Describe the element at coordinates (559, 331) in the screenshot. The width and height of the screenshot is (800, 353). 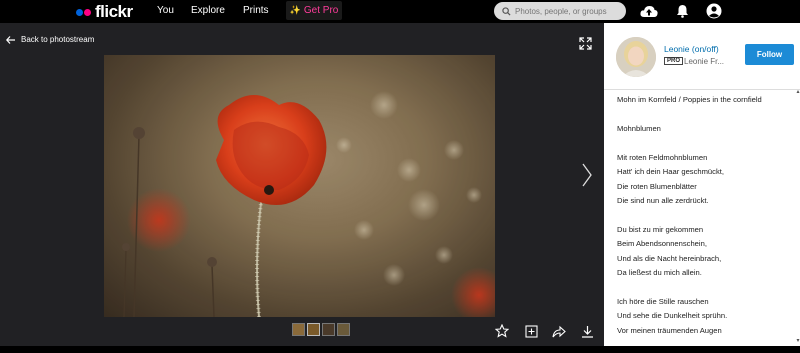
I see `share-arrow-icon` at that location.